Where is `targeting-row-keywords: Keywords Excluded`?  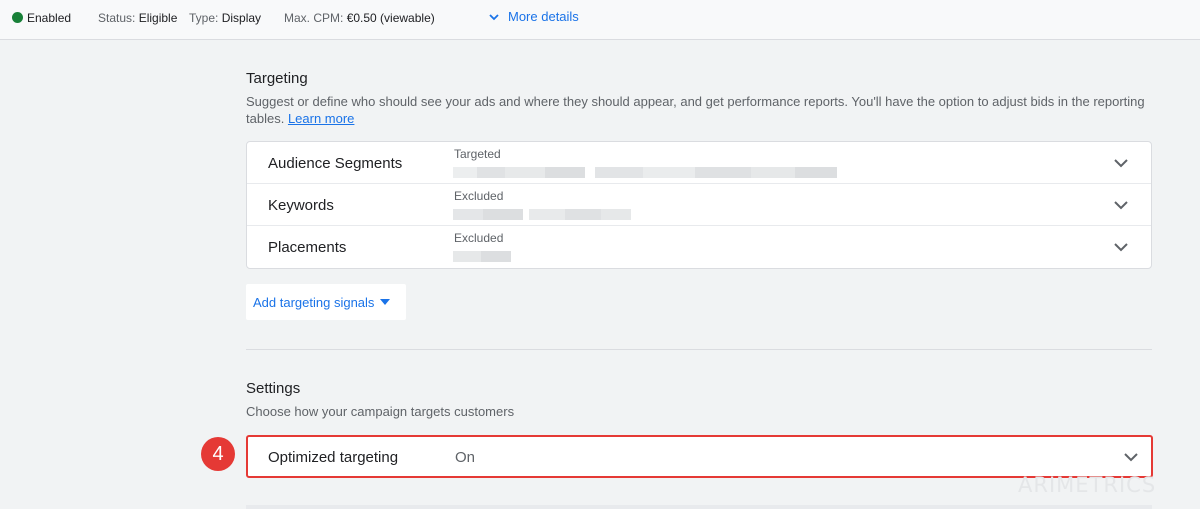 targeting-row-keywords: Keywords Excluded is located at coordinates (699, 205).